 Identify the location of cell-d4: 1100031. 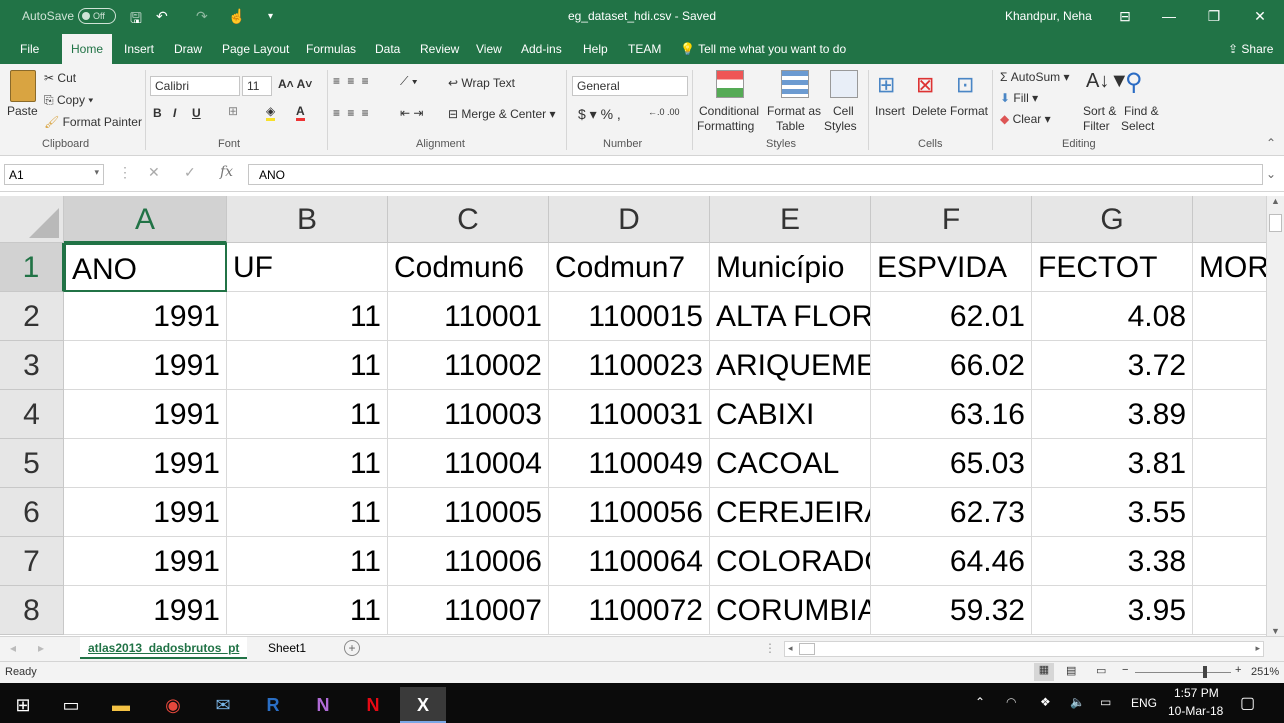
(629, 414).